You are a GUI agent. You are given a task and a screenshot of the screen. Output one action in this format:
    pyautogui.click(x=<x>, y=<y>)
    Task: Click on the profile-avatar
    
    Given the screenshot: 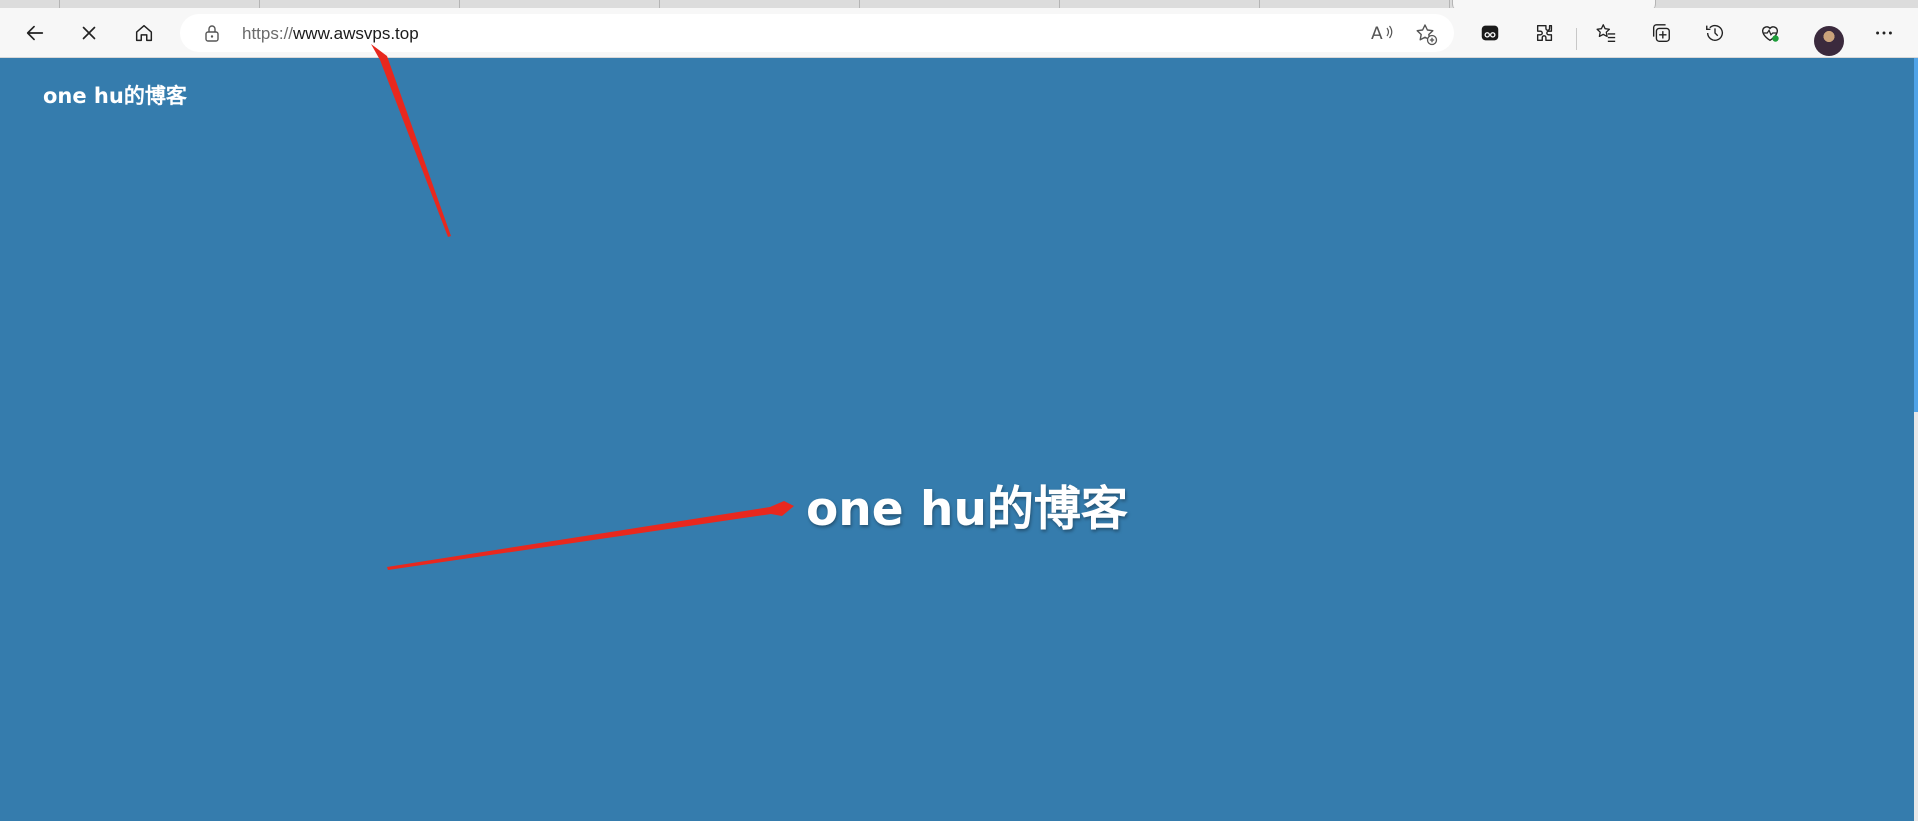 What is the action you would take?
    pyautogui.click(x=1829, y=41)
    